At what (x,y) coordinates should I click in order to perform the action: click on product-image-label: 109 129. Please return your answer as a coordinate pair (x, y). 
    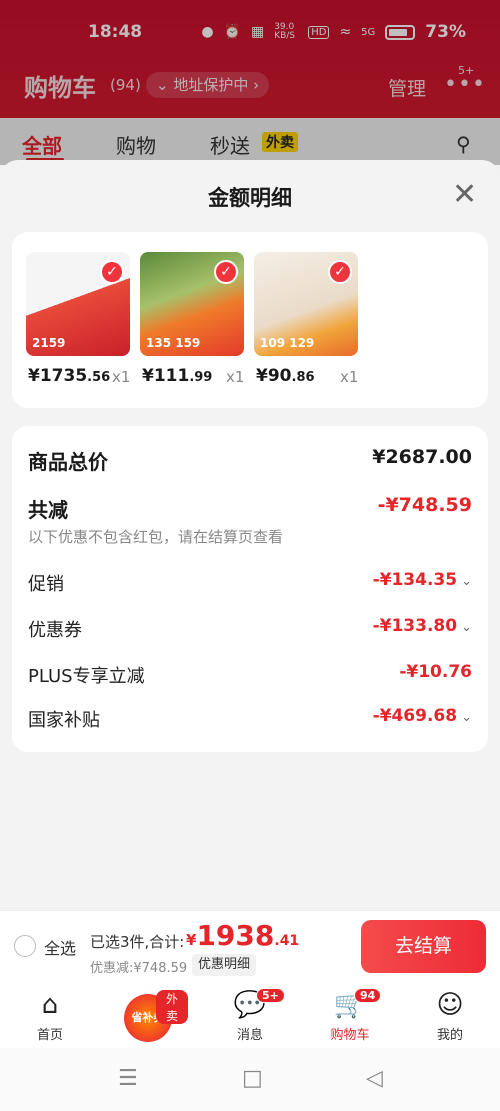
    Looking at the image, I should click on (287, 343).